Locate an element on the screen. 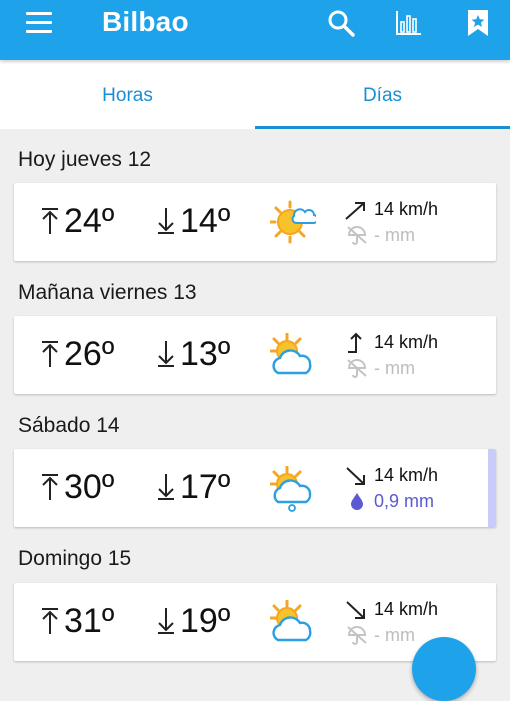 The image size is (510, 701). page-title: Bilbao is located at coordinates (145, 21).